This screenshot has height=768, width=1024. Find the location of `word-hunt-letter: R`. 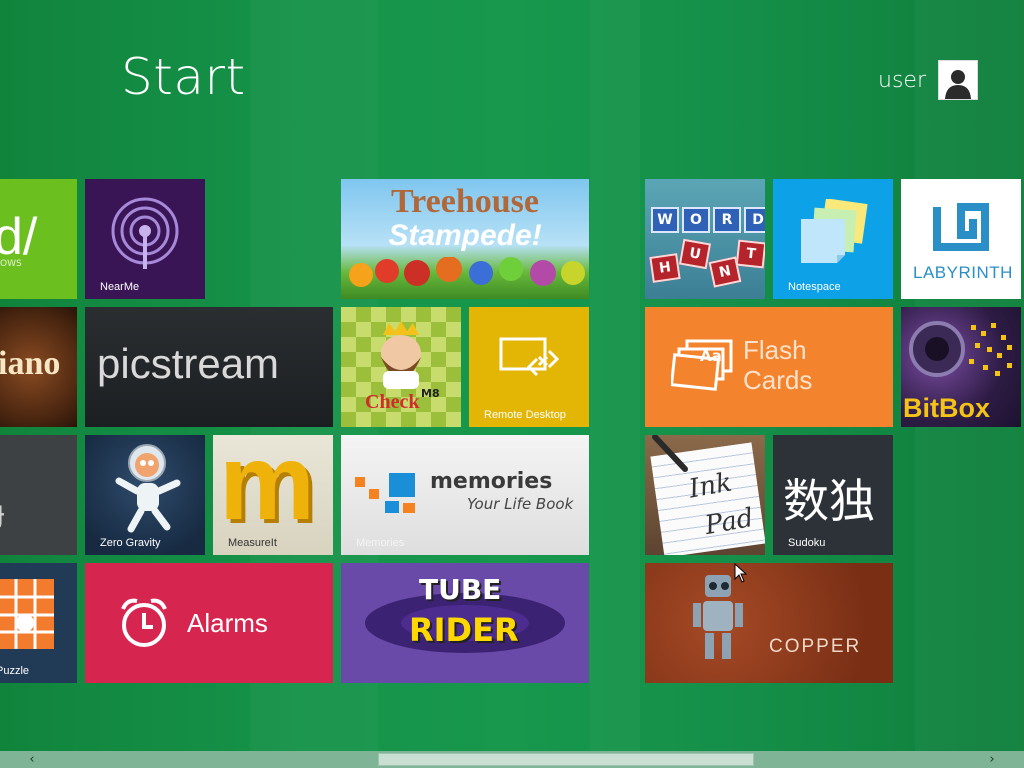

word-hunt-letter: R is located at coordinates (727, 220).